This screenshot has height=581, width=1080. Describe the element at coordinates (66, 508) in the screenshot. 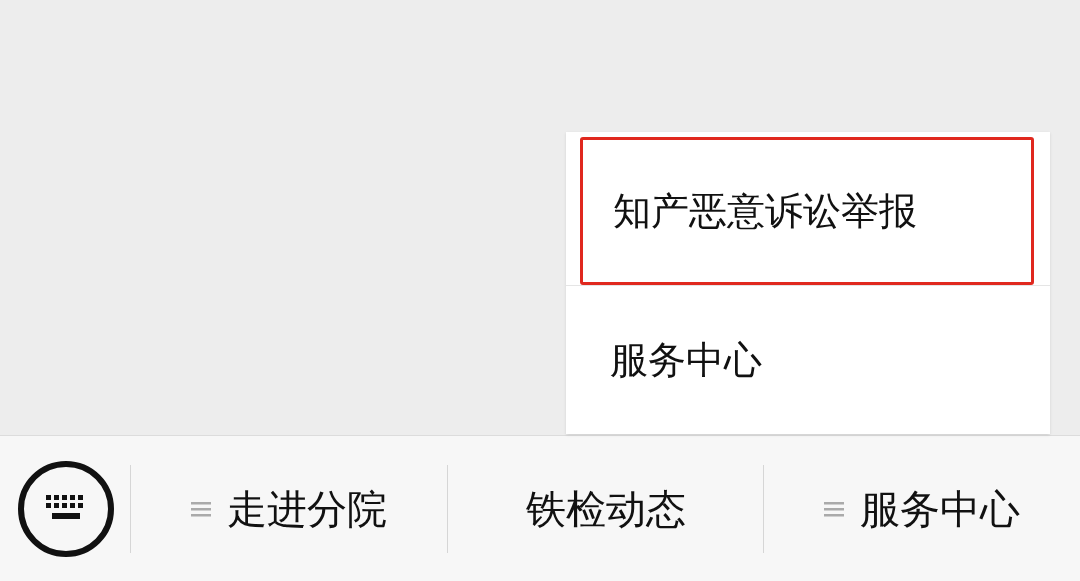

I see `keyboard-icon` at that location.